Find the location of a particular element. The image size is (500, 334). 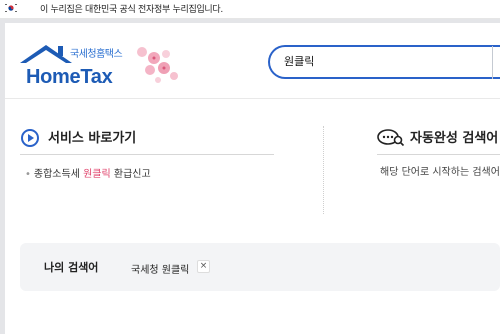

service-link-item: • 종합소득세 원클릭 환급신고 is located at coordinates (88, 172).